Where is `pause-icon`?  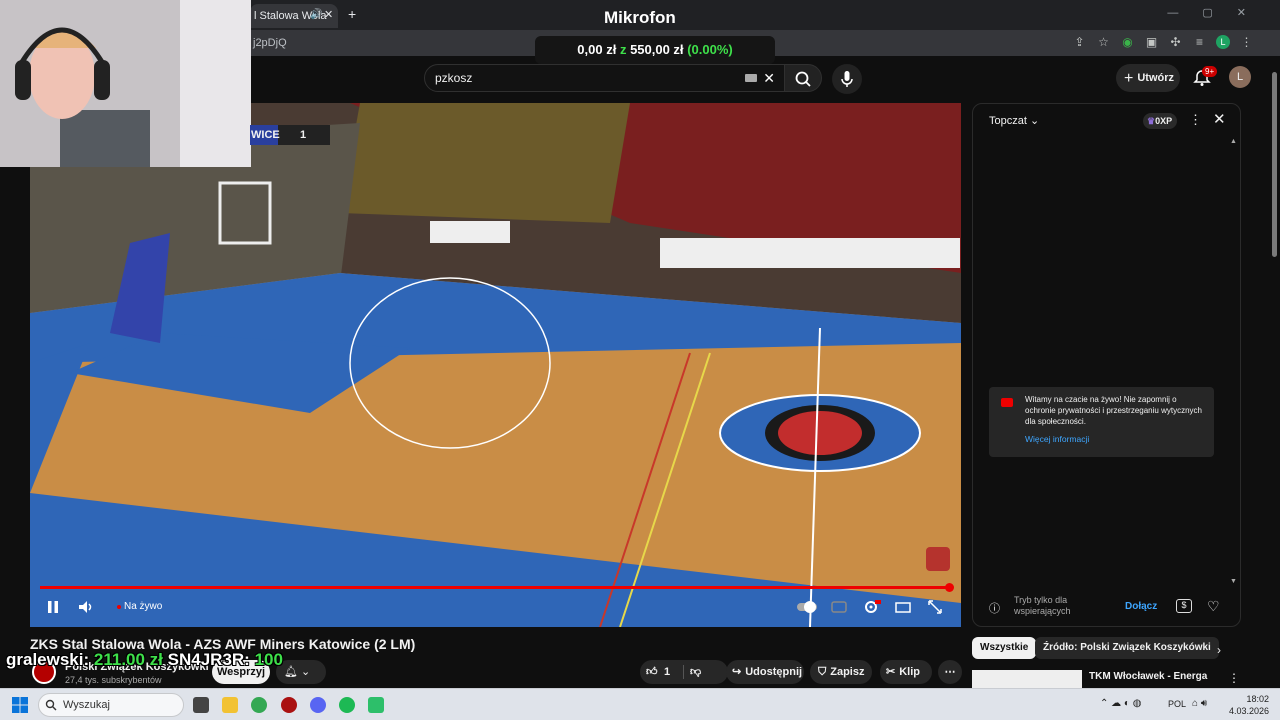
pause-icon is located at coordinates (53, 607).